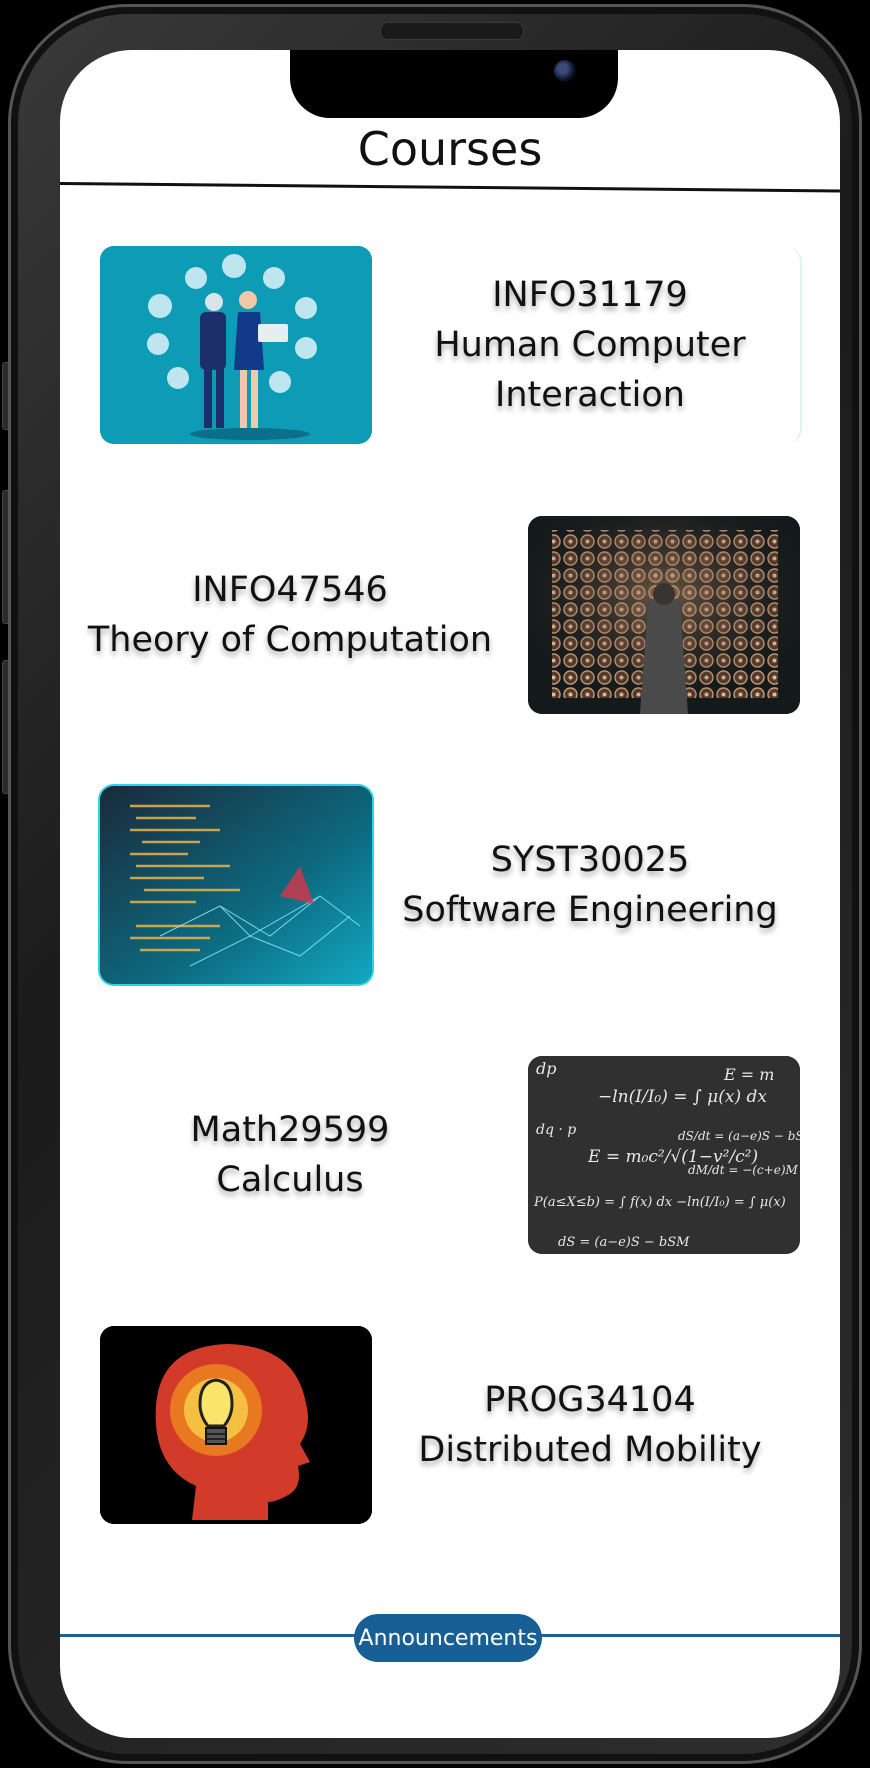 The image size is (870, 1768). I want to click on course-code: PROG34104, so click(590, 1400).